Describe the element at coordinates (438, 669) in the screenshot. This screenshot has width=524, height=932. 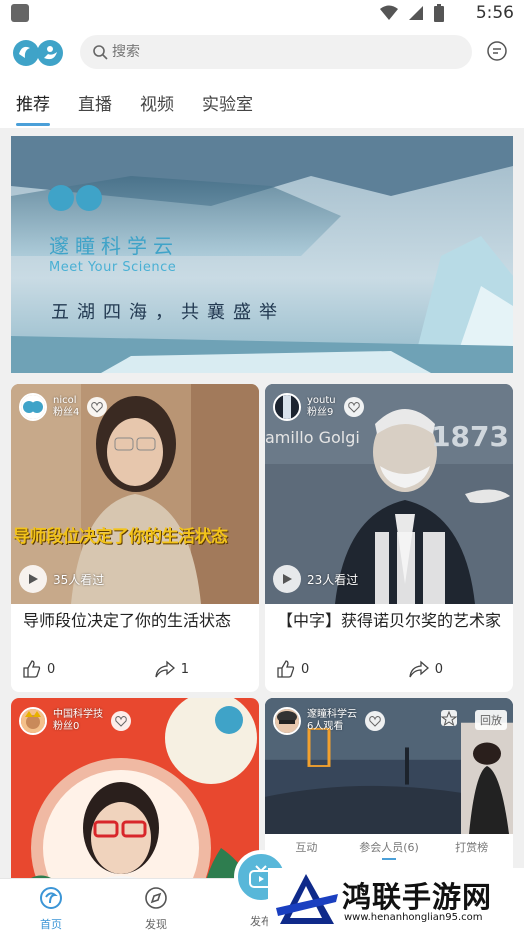
I see `share-count: 0` at that location.